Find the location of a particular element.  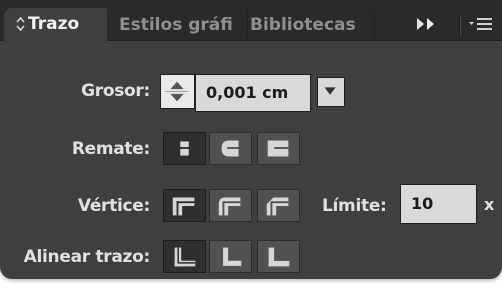

projecting-cap-icon is located at coordinates (278, 148).